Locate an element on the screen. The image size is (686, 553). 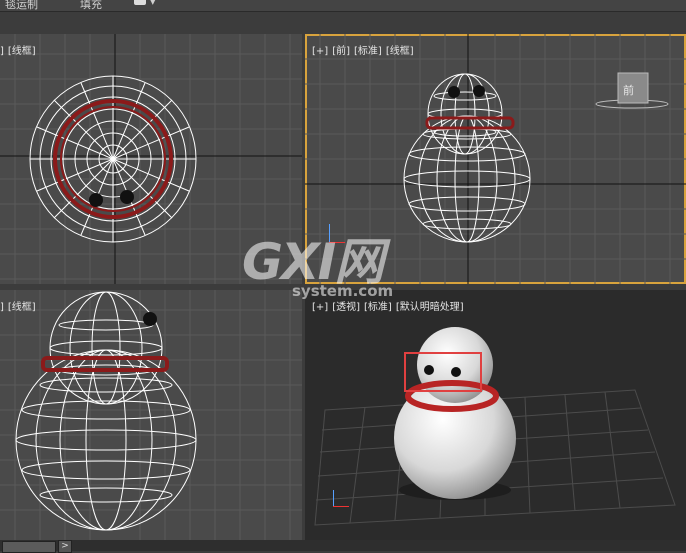
toolbar-item-1: 毯运制 is located at coordinates (21, 6).